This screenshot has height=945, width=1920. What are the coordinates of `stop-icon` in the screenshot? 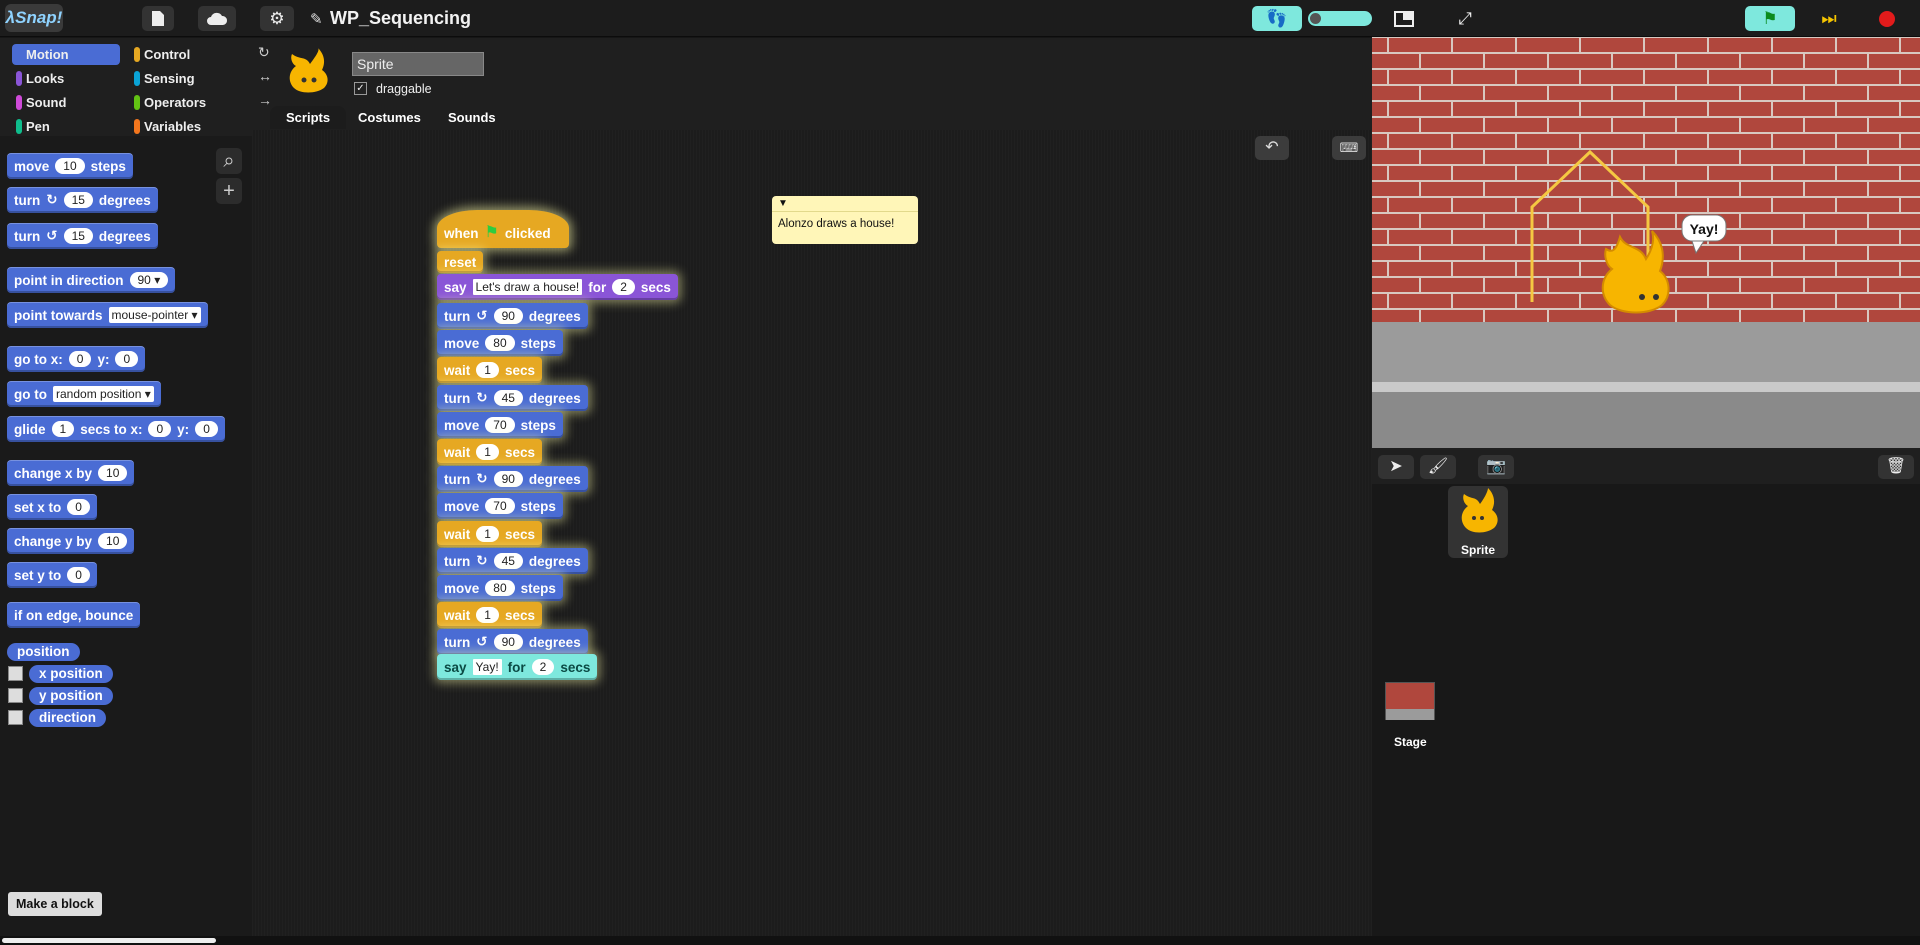 It's located at (1887, 18).